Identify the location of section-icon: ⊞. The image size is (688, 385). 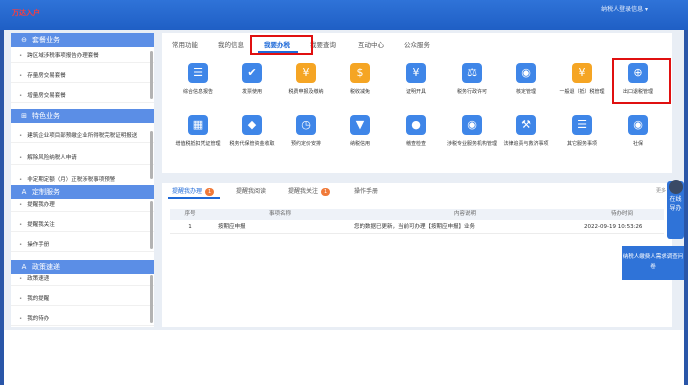
(24, 116).